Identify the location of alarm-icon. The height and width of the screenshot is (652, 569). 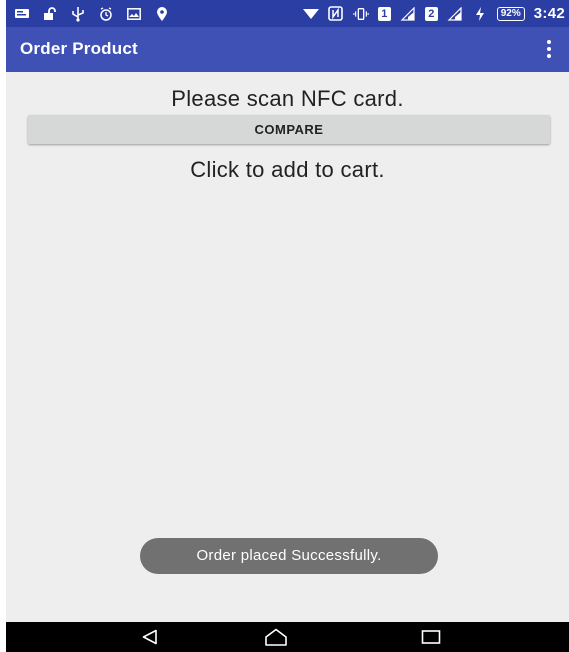
(106, 14).